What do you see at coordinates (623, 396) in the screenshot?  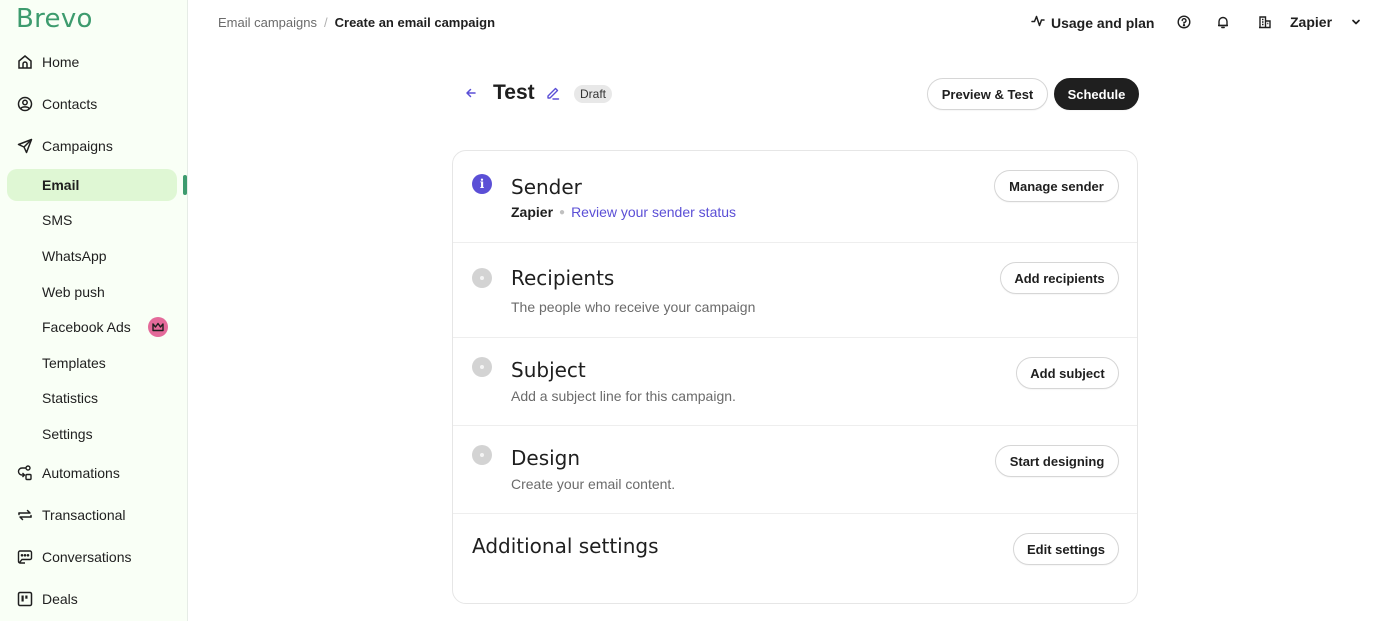 I see `subject-subtitle: Add a subject line for this campaign.` at bounding box center [623, 396].